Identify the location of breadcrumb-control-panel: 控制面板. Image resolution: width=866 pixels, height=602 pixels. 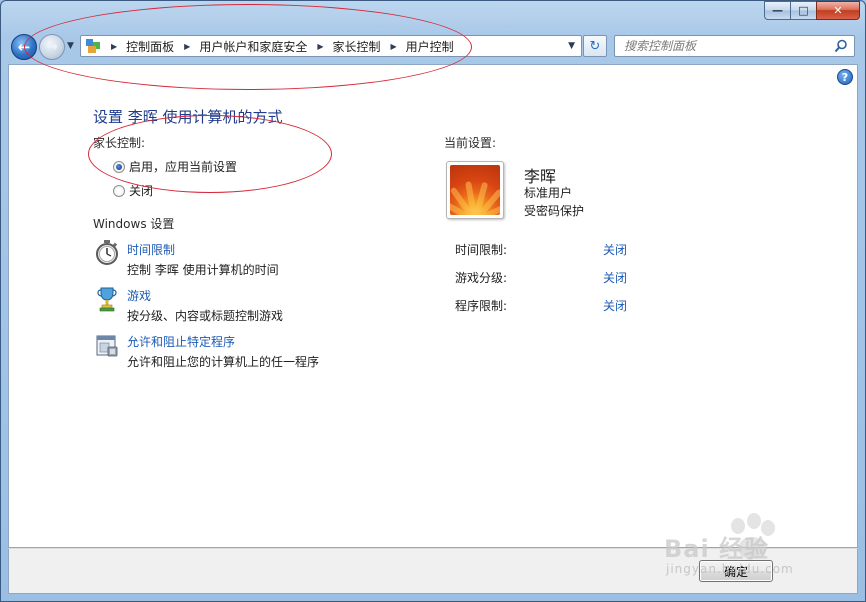
(150, 46).